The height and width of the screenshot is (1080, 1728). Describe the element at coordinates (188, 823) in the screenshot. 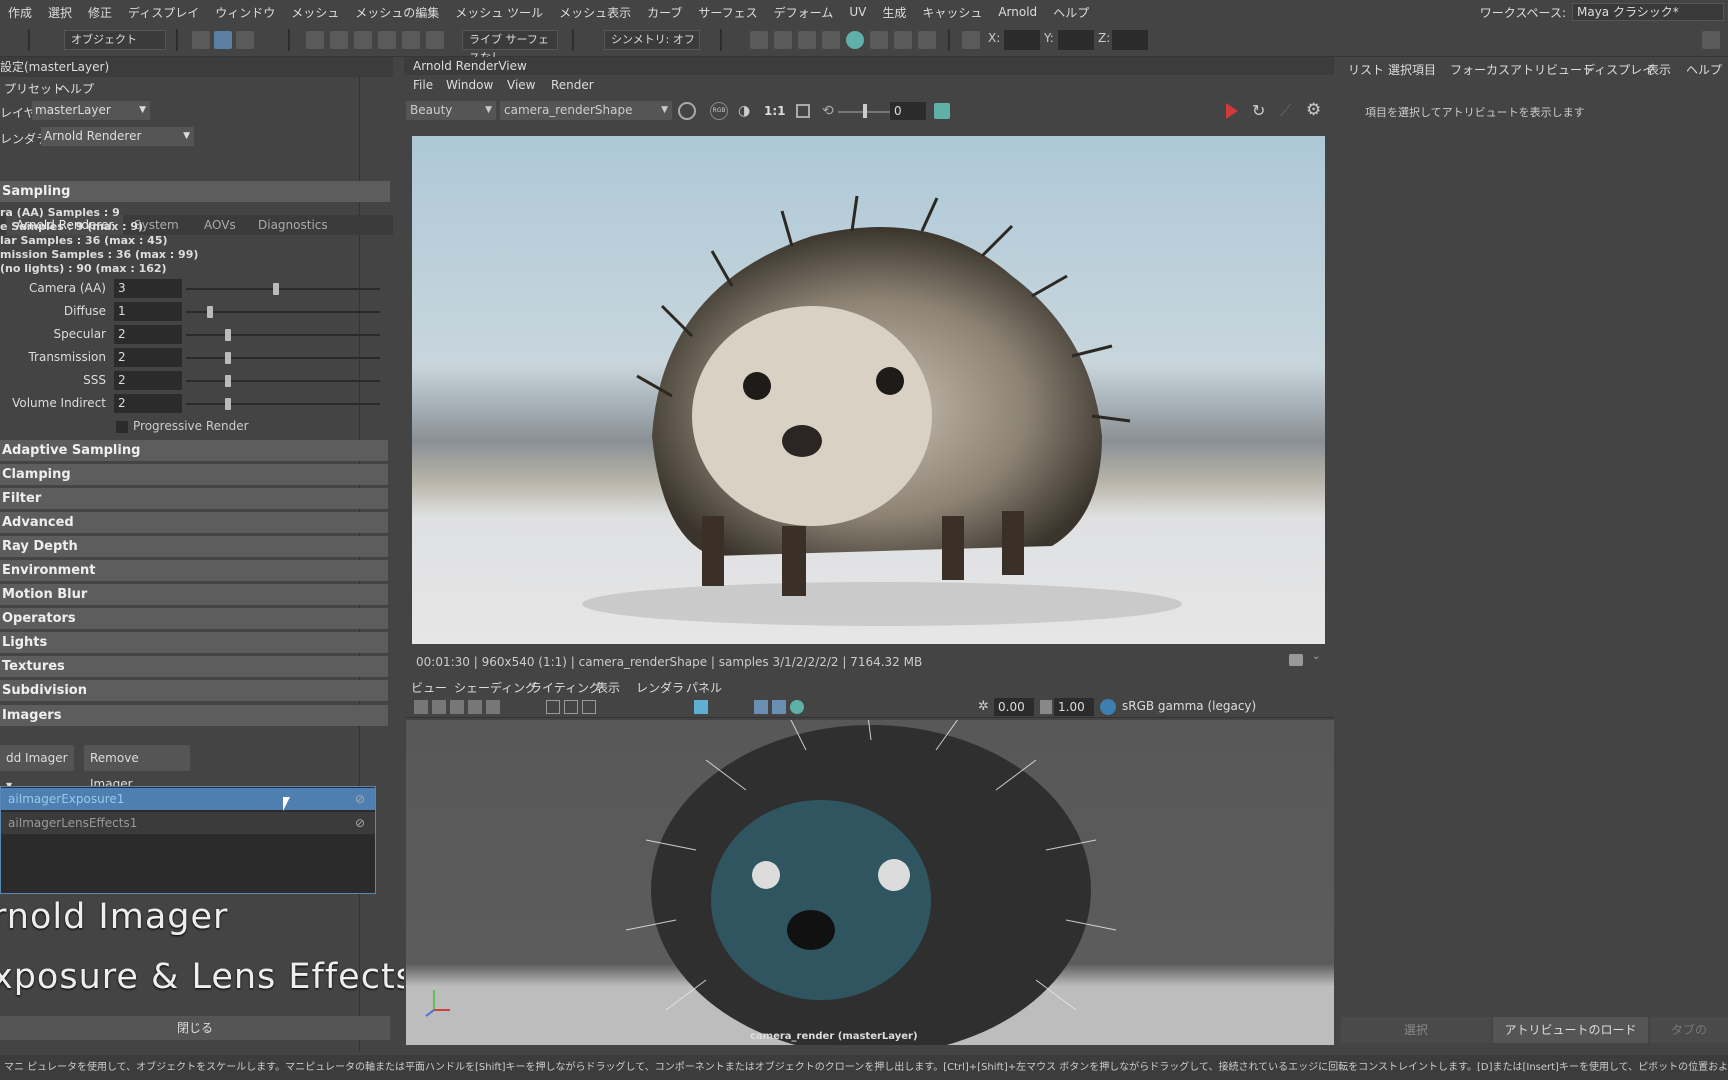

I see `list-item-imager-lens-effects: aiImagerLensEffects1` at that location.